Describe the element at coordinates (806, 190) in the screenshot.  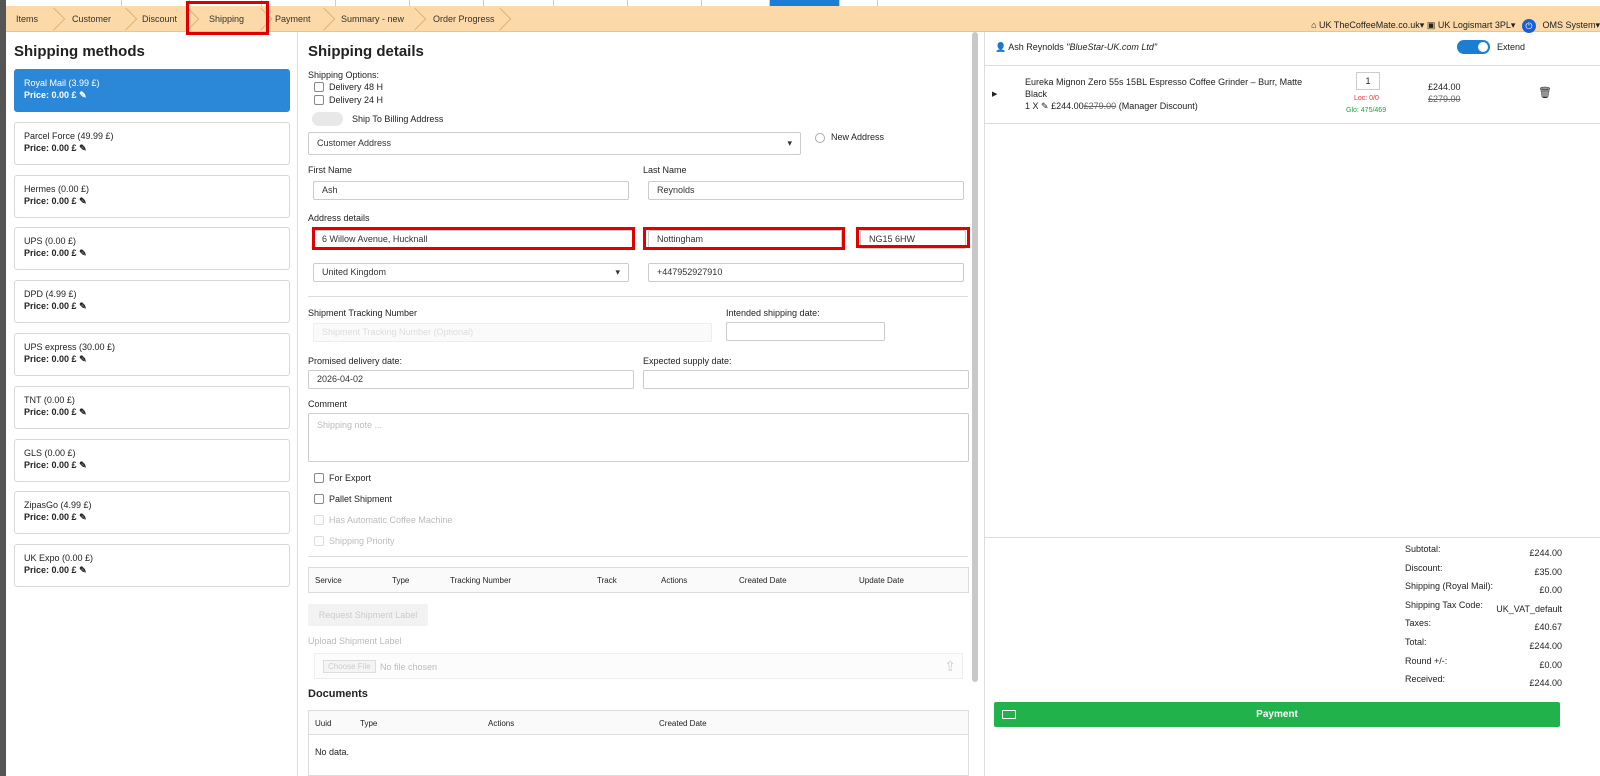
I see `last-name-input: Reynolds` at that location.